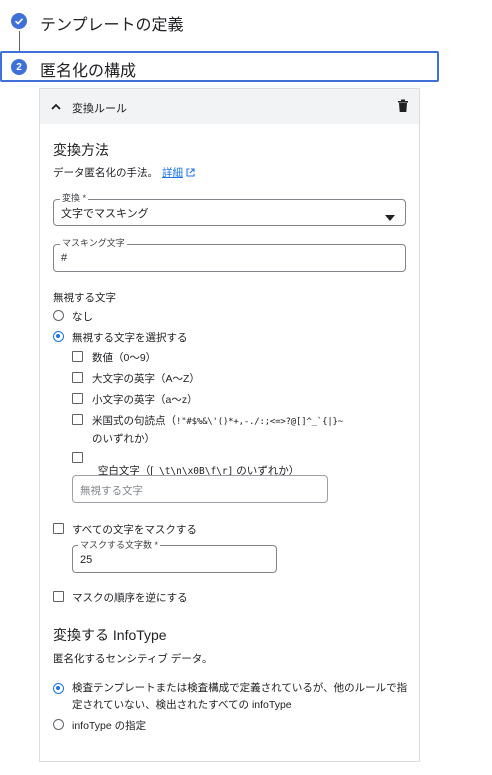  What do you see at coordinates (58, 596) in the screenshot?
I see `checkbox-reverse-order` at bounding box center [58, 596].